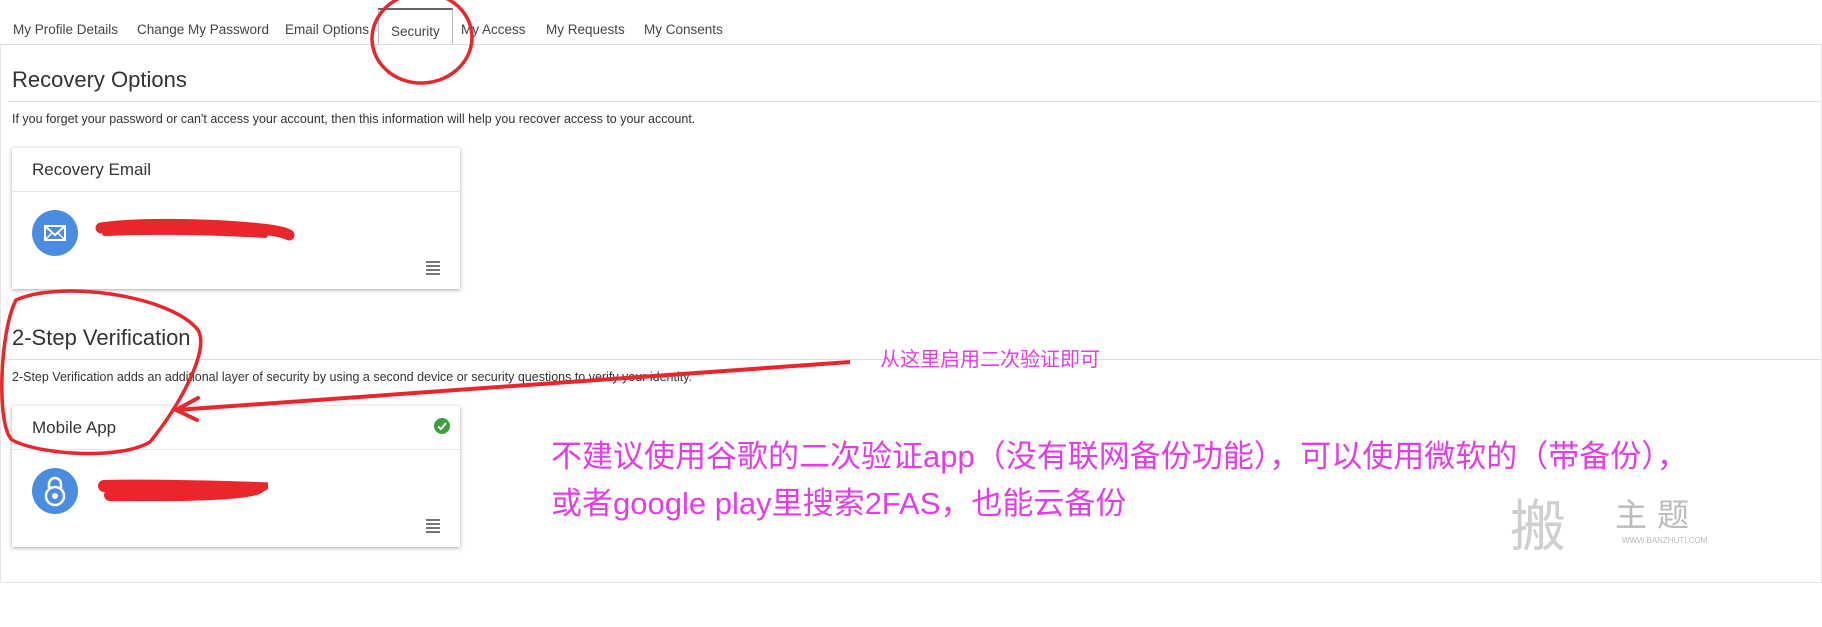 Image resolution: width=1822 pixels, height=627 pixels. Describe the element at coordinates (1652, 515) in the screenshot. I see `watermark-title: 主 题` at that location.